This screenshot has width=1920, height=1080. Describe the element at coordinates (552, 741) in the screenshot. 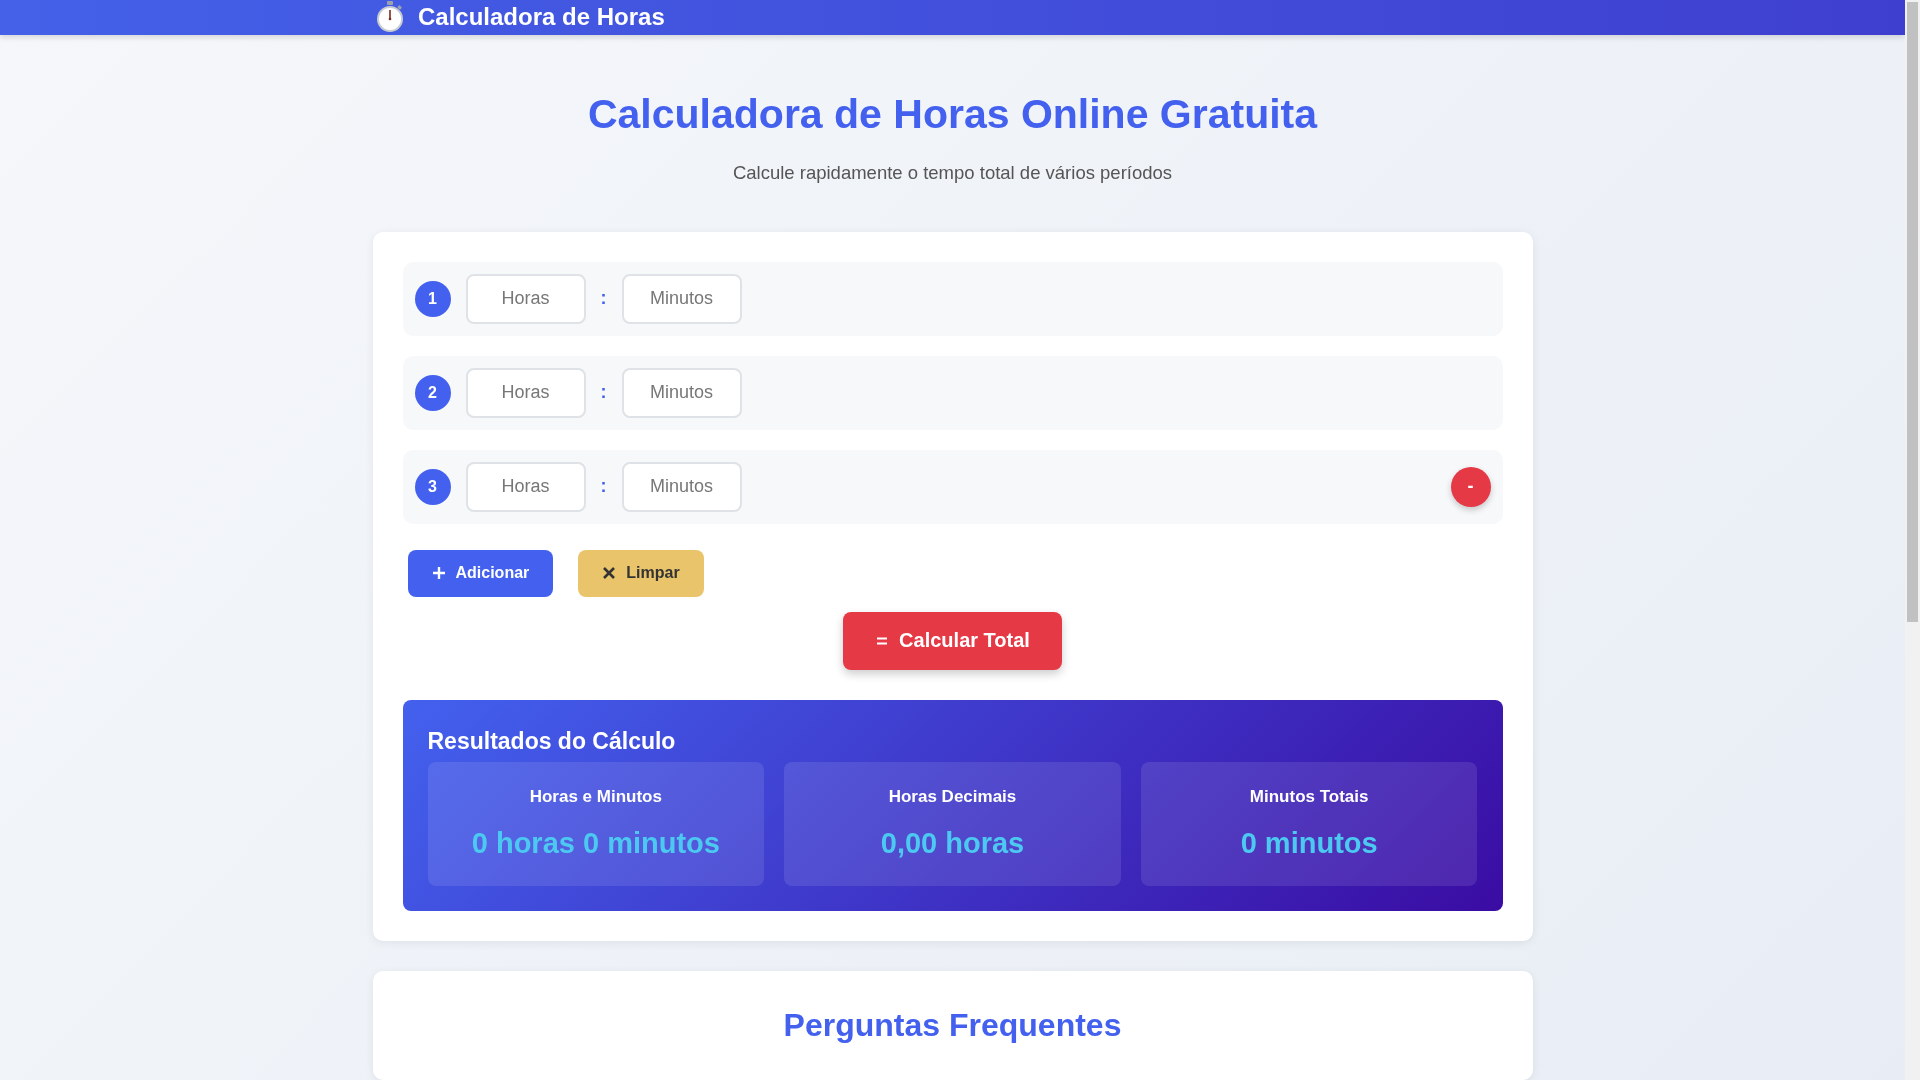

I see `results-title: Resultados do Cálculo` at that location.